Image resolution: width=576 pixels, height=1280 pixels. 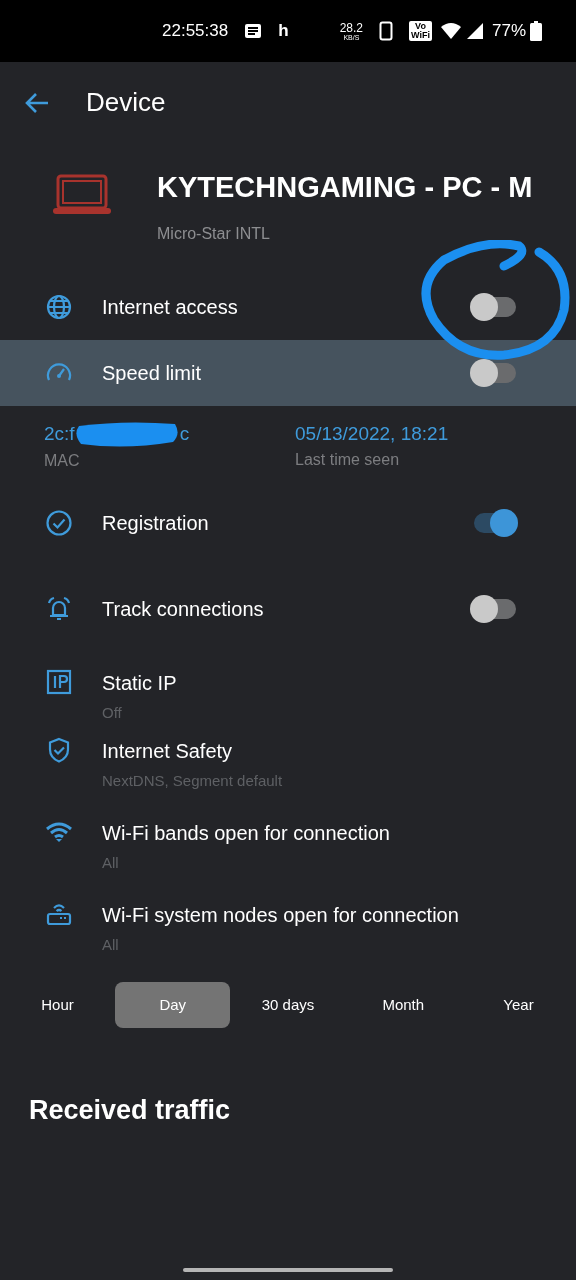 What do you see at coordinates (345, 187) in the screenshot?
I see `device-name: KYTECHNGAMING - PC - M` at bounding box center [345, 187].